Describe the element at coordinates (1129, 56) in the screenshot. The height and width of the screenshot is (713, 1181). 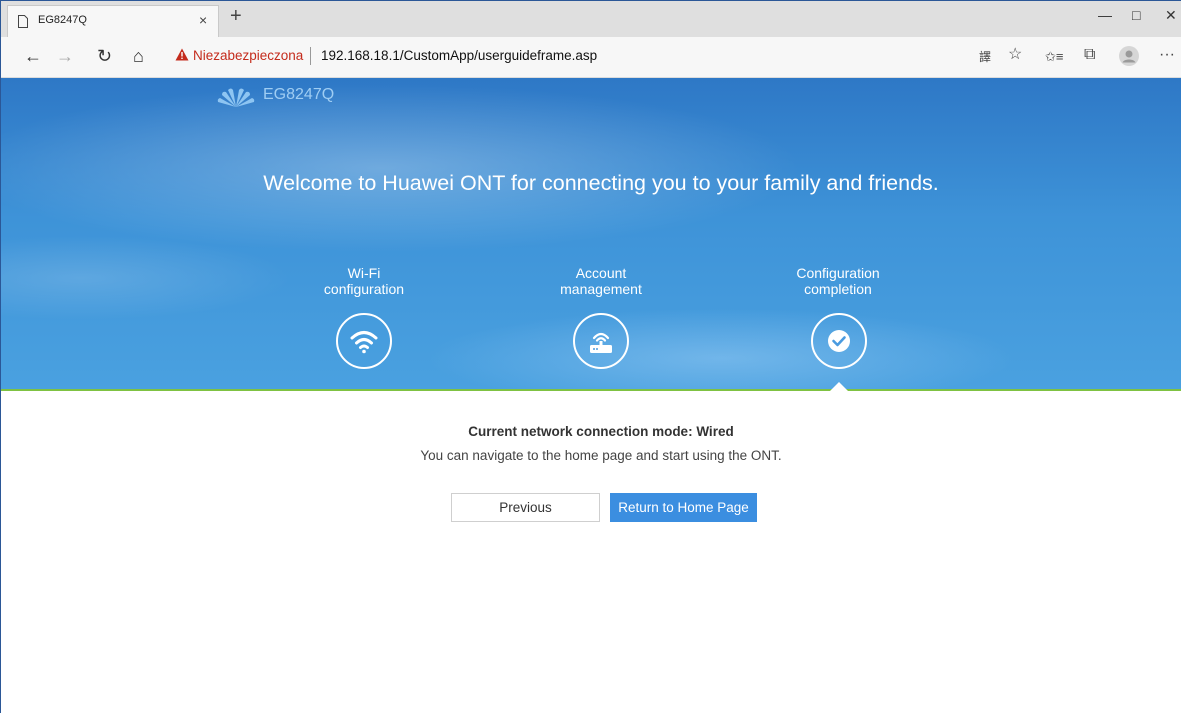
I see `profile-avatar-icon` at that location.